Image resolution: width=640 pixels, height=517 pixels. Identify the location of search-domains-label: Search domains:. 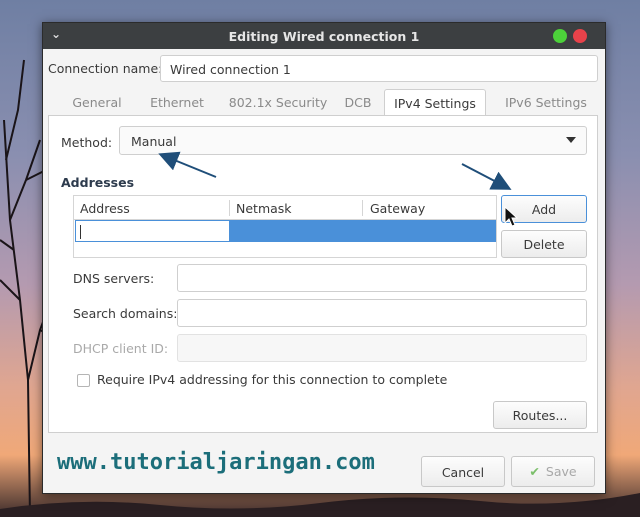
(125, 313).